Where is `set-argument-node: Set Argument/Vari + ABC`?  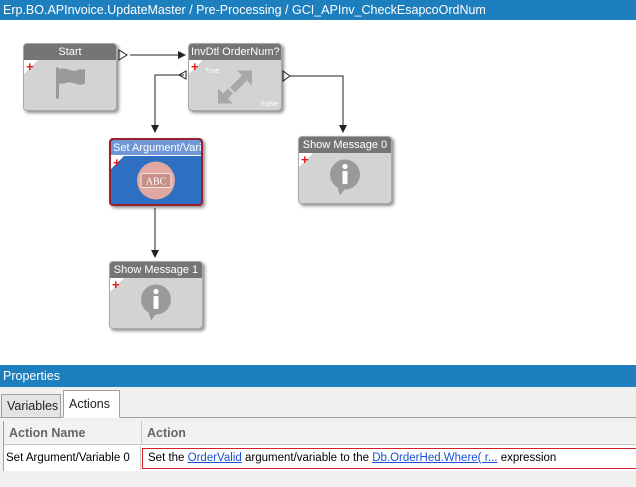 set-argument-node: Set Argument/Vari + ABC is located at coordinates (156, 172).